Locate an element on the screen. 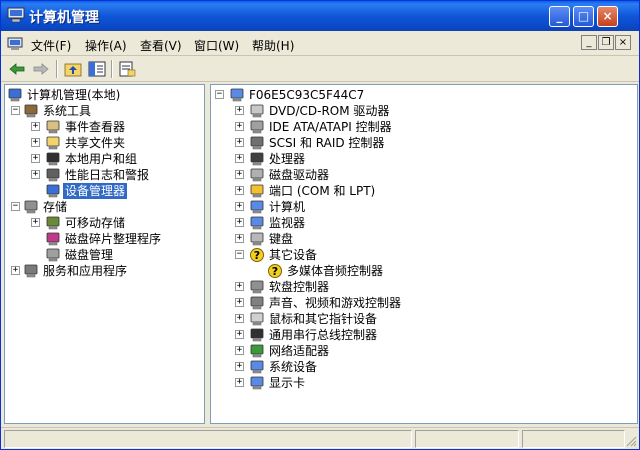 The height and width of the screenshot is (450, 640). title-bar: 计算机管理 _ □ × is located at coordinates (320, 16).